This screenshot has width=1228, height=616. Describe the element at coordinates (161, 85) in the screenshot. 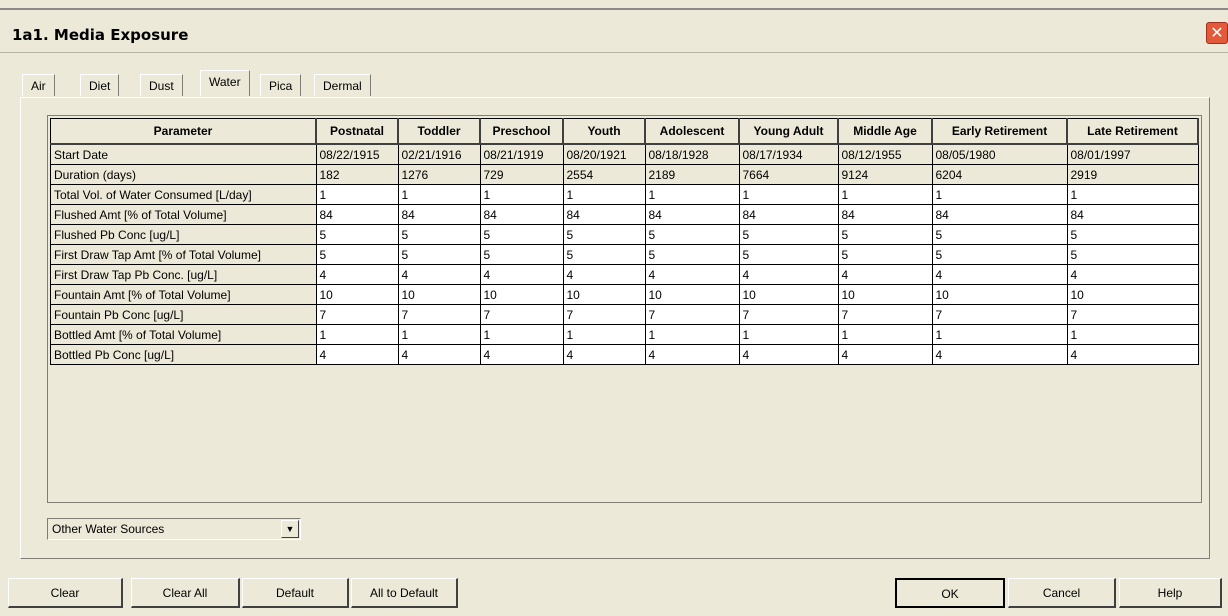

I see `tab-dust: Dust` at that location.